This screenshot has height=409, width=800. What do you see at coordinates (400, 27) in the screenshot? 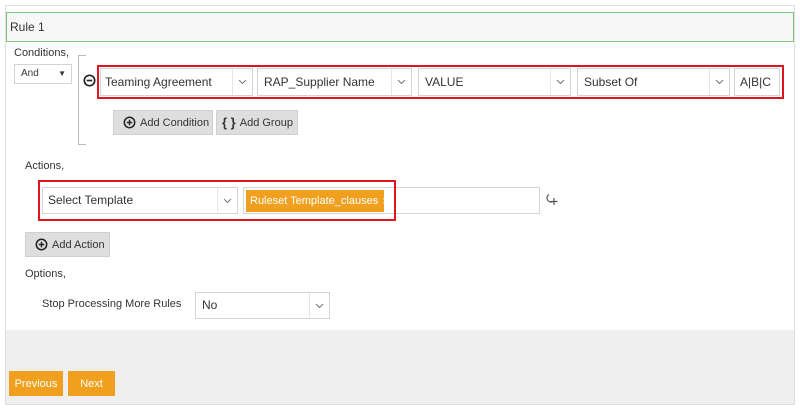
I see `rule-header: Rule 1` at bounding box center [400, 27].